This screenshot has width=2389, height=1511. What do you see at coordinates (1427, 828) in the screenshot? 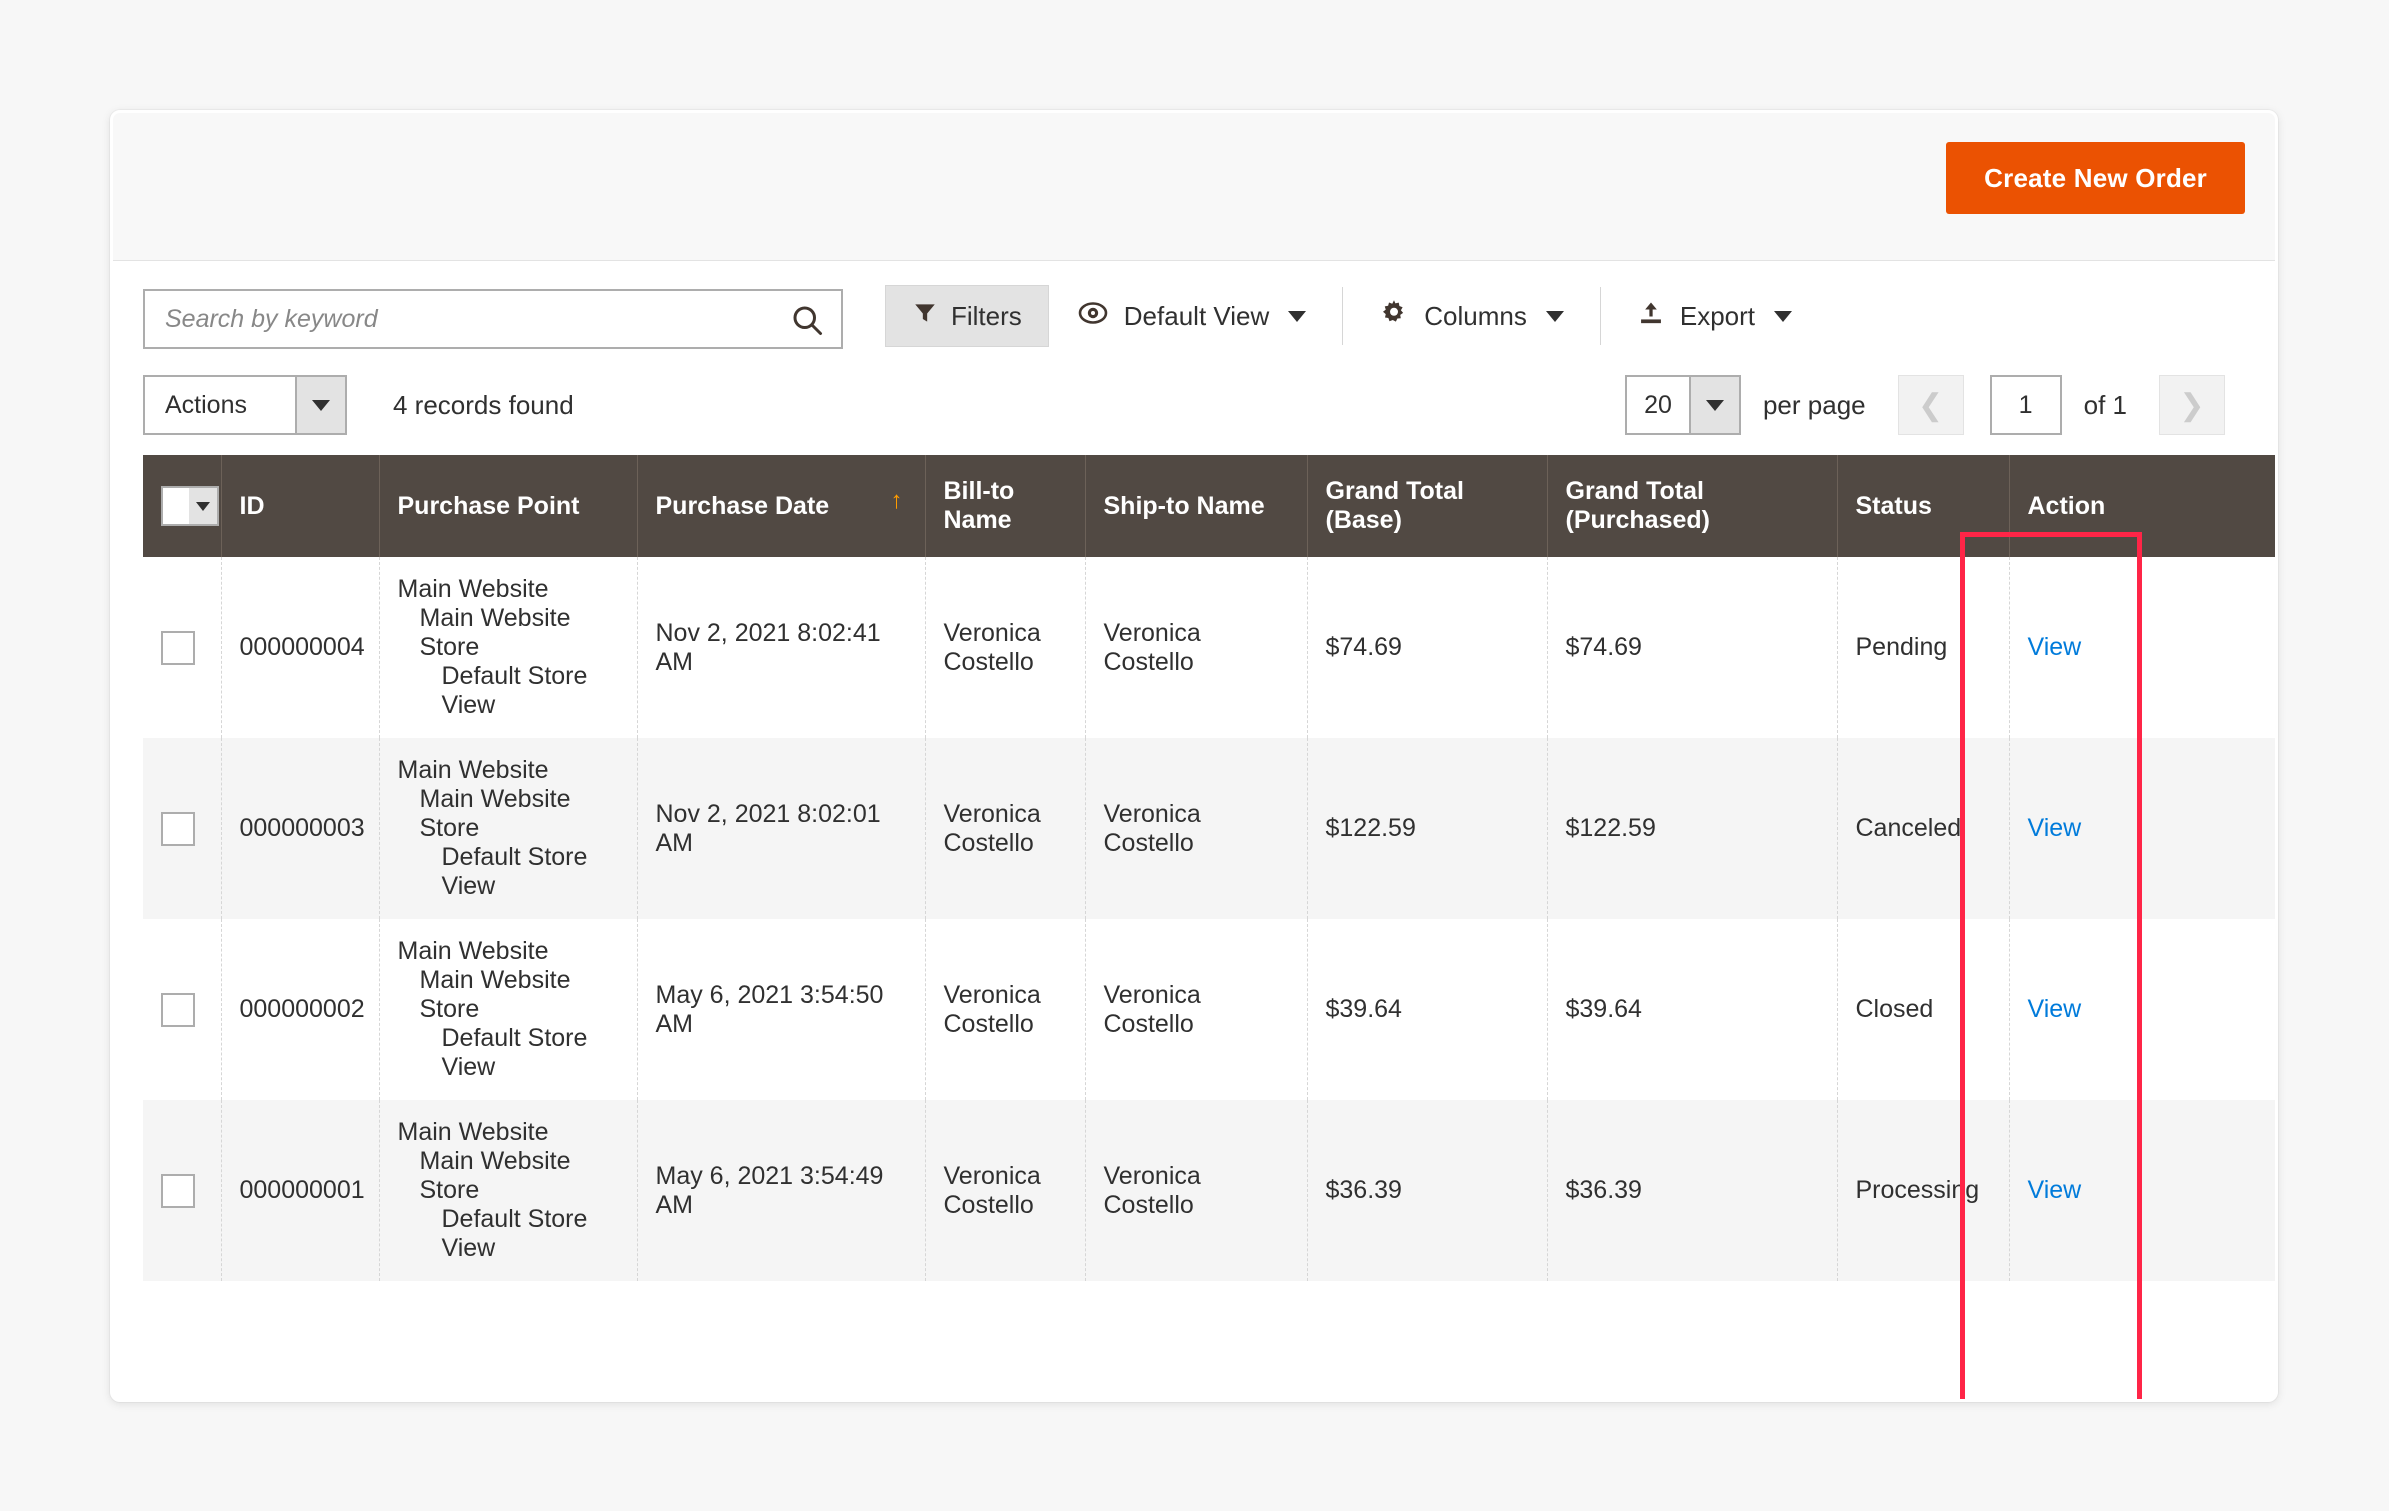
I see `cell-grand-total-base: $122.59` at bounding box center [1427, 828].